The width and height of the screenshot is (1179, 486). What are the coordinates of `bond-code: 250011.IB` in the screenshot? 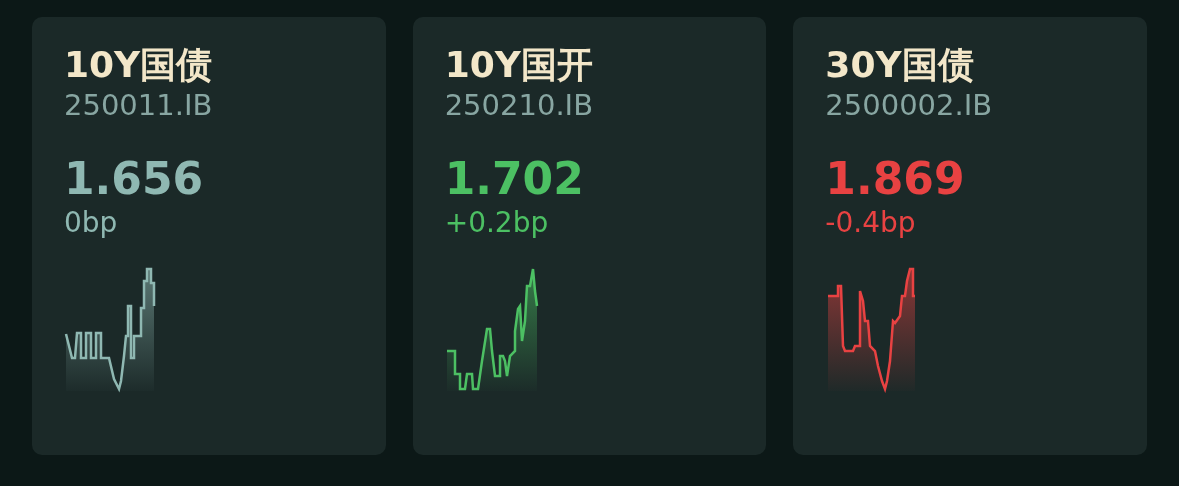 It's located at (139, 105).